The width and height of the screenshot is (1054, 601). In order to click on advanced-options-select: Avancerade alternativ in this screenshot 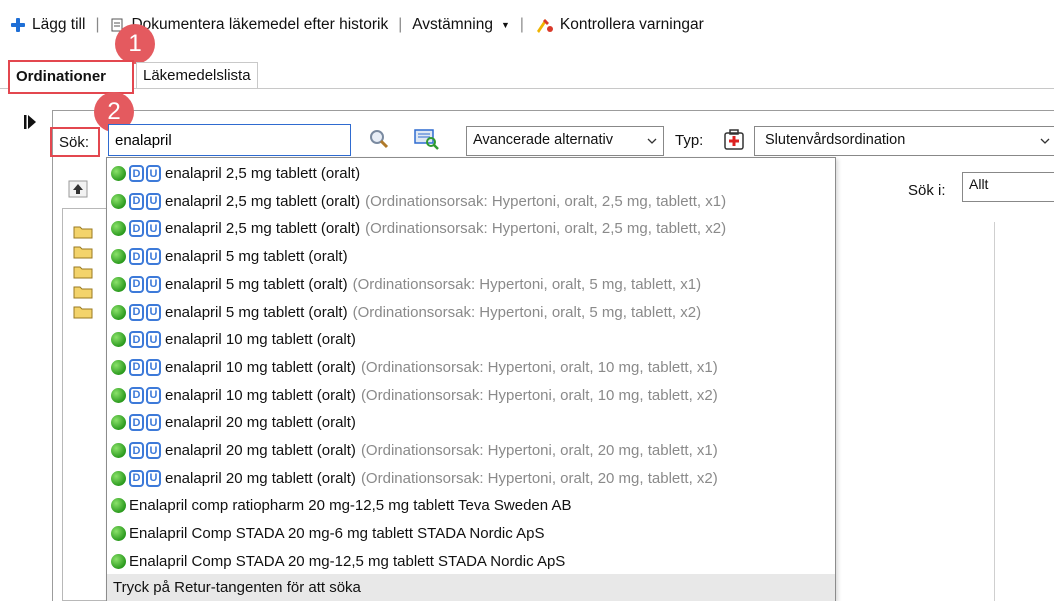, I will do `click(565, 141)`.